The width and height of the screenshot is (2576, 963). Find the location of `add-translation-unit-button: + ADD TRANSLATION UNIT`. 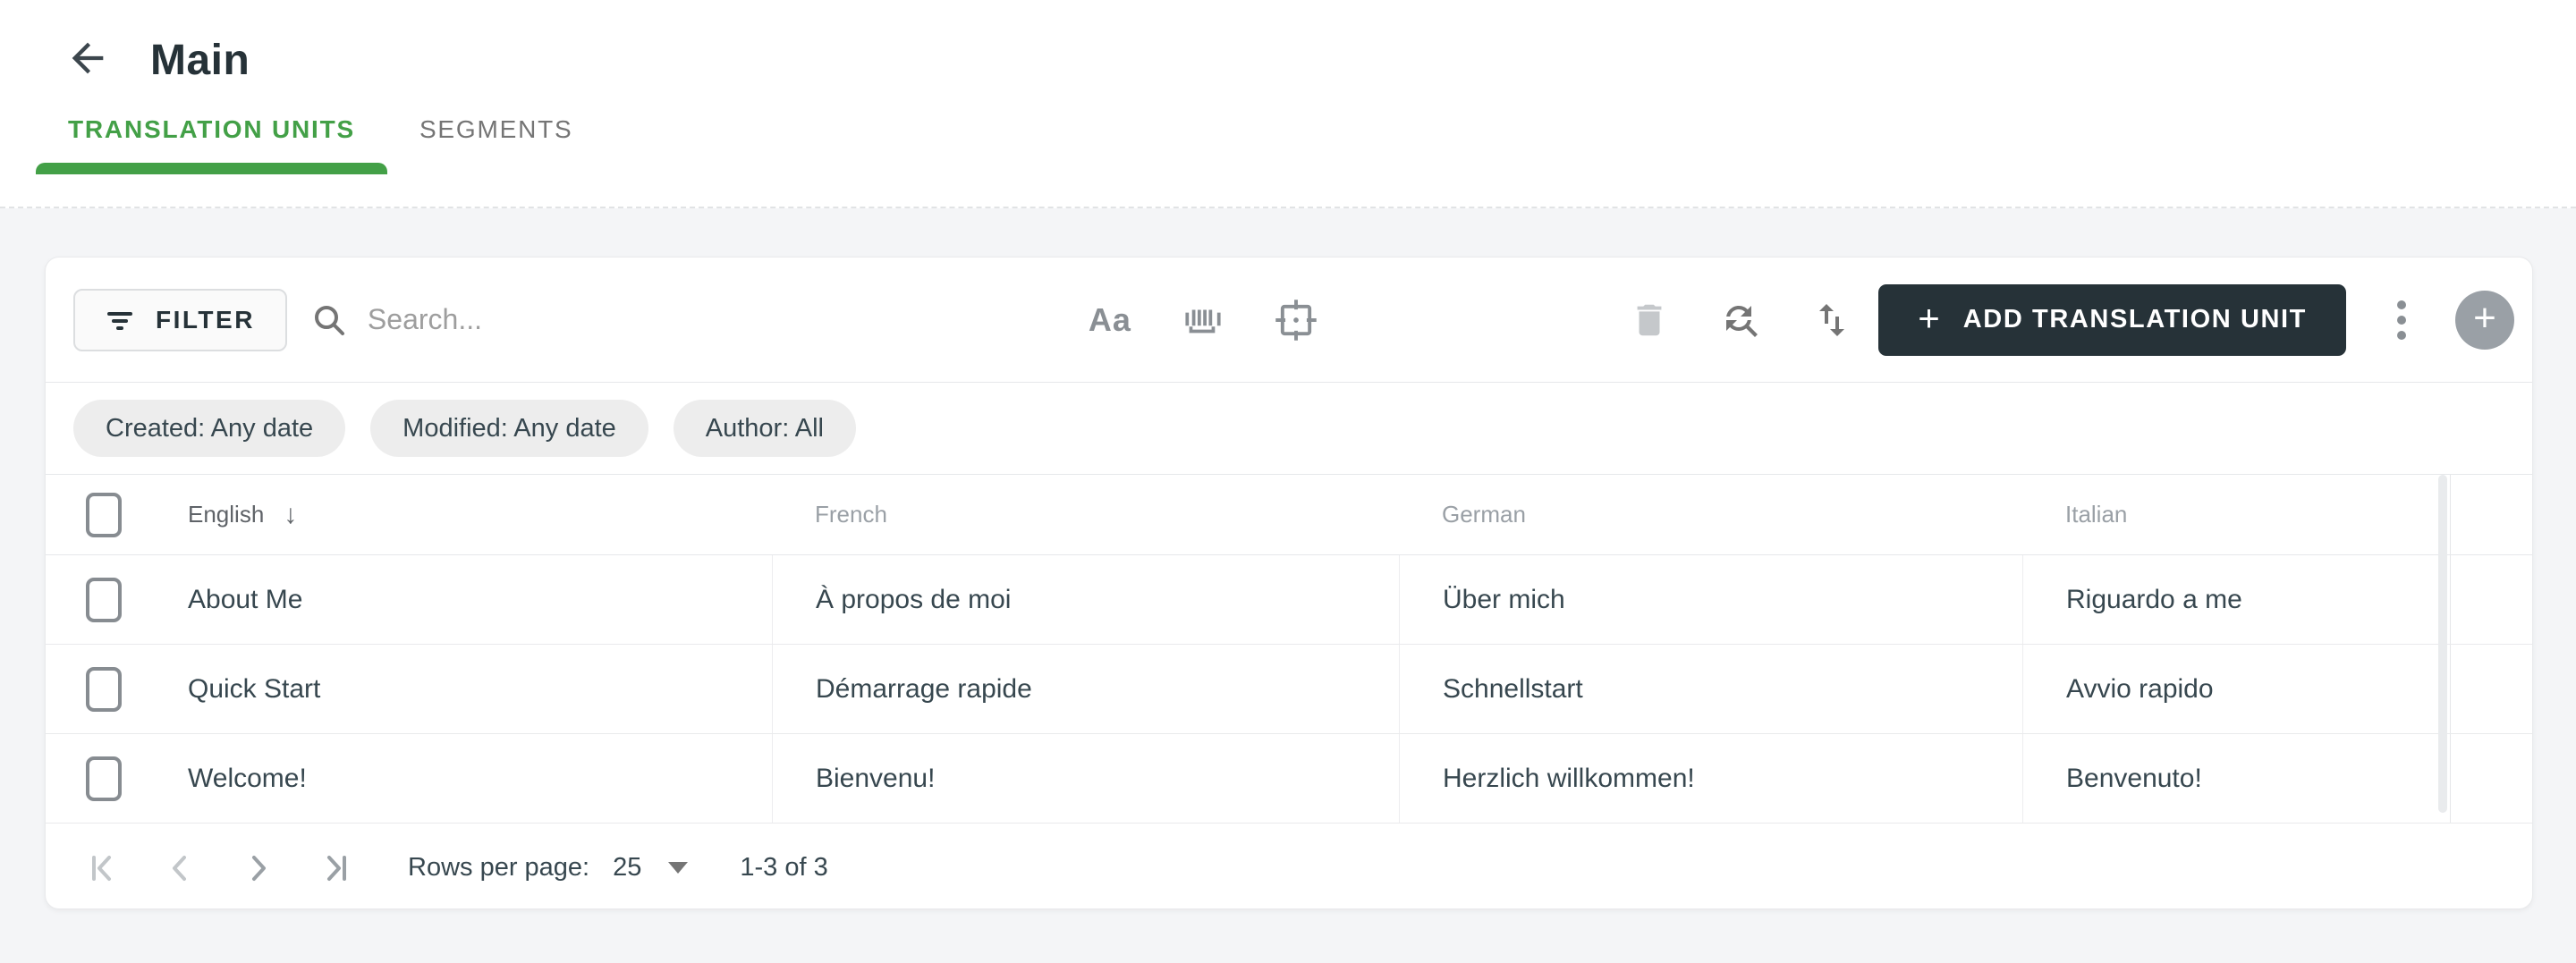

add-translation-unit-button: + ADD TRANSLATION UNIT is located at coordinates (2112, 320).